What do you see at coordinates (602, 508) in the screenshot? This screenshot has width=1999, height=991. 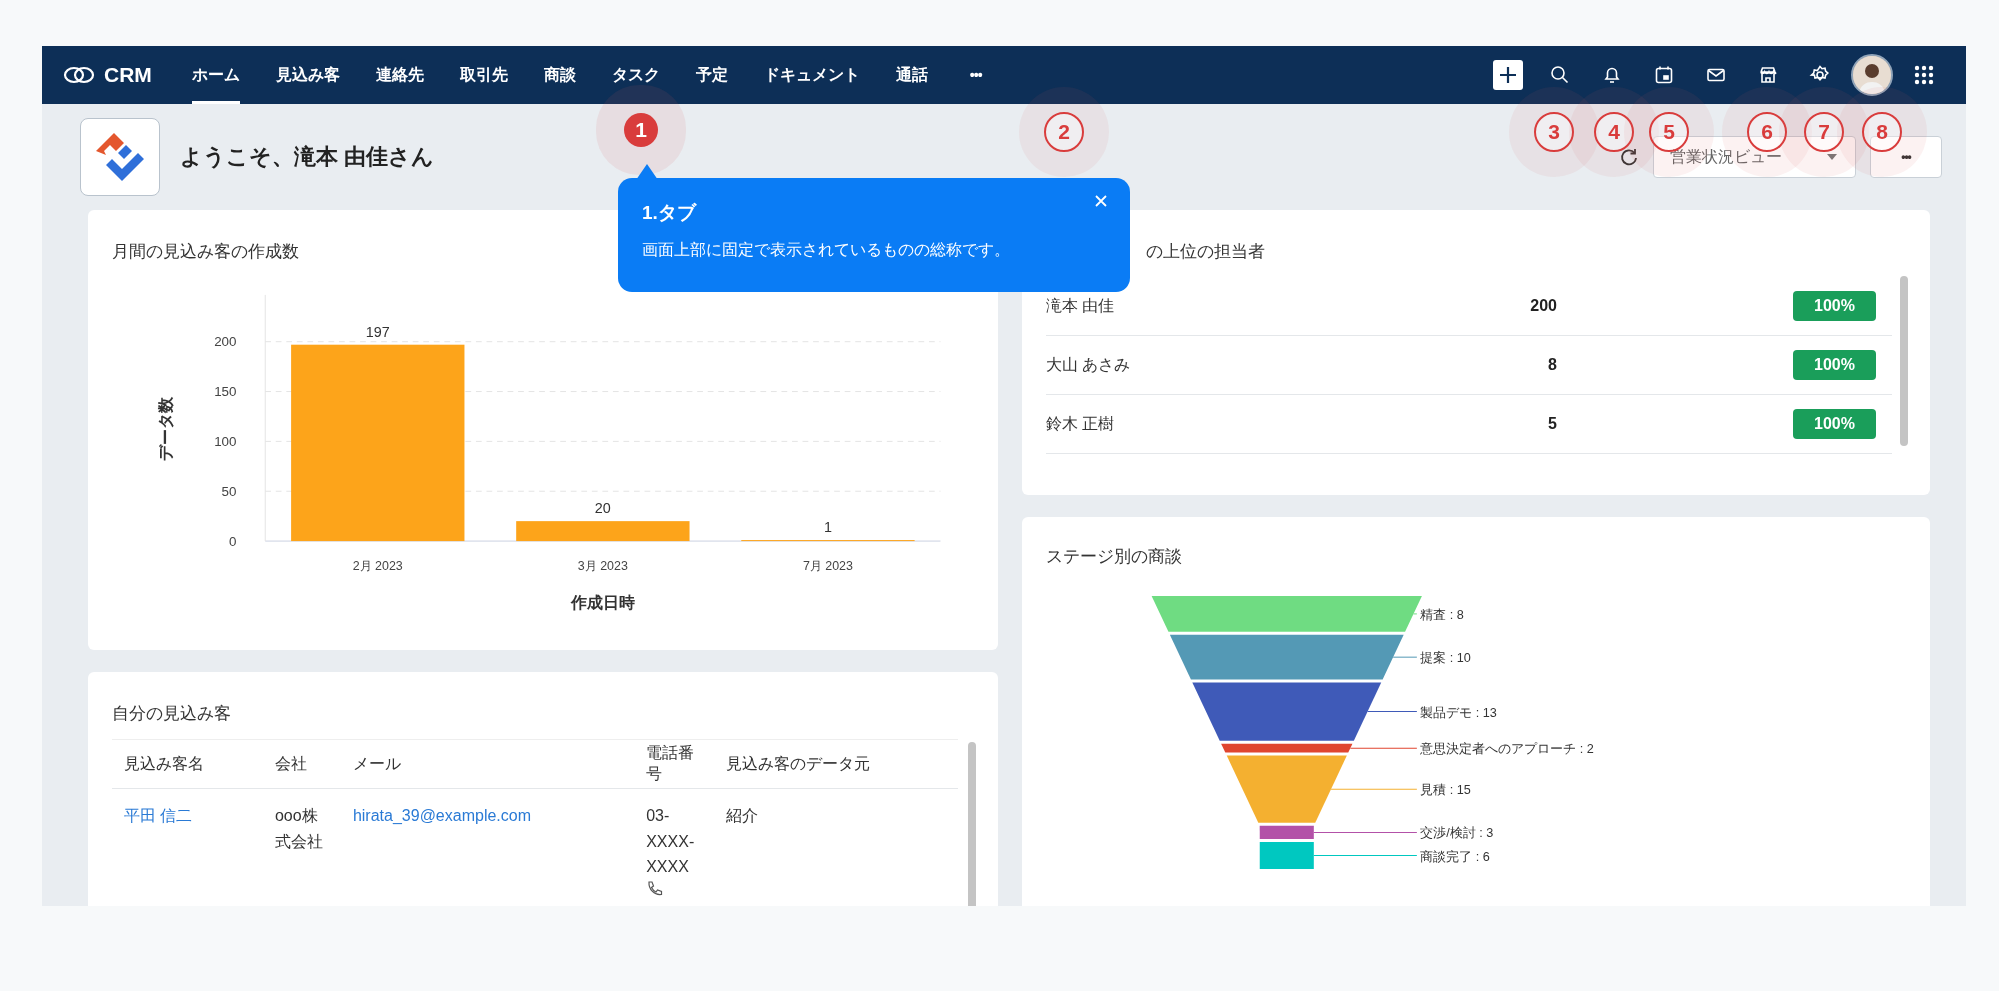 I see `data-label: 20` at bounding box center [602, 508].